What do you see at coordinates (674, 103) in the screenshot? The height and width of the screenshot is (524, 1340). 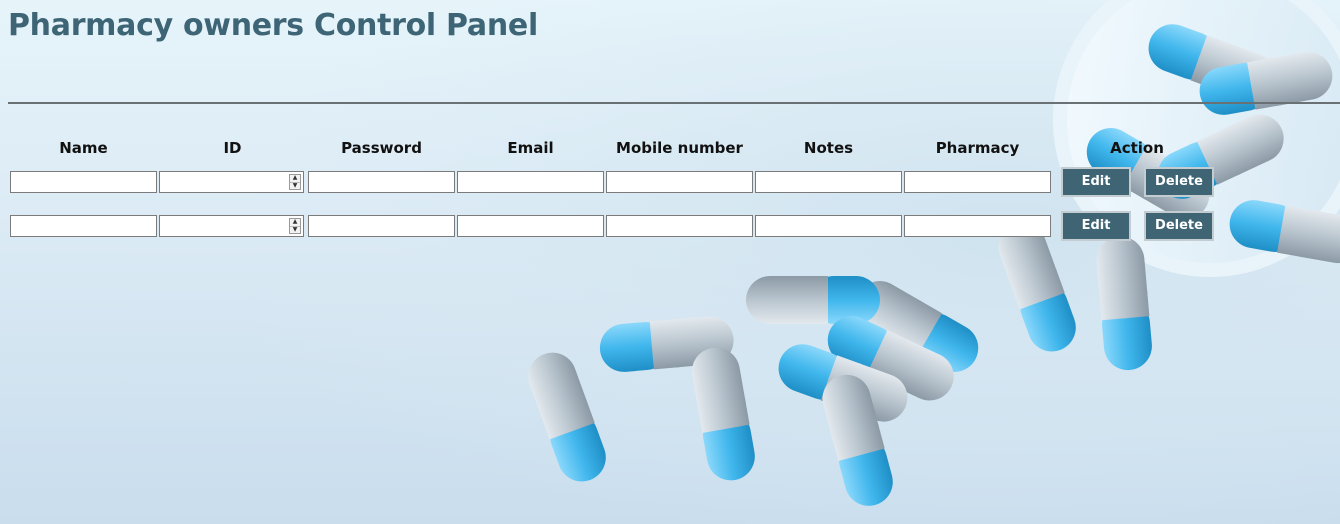 I see `title-divider` at bounding box center [674, 103].